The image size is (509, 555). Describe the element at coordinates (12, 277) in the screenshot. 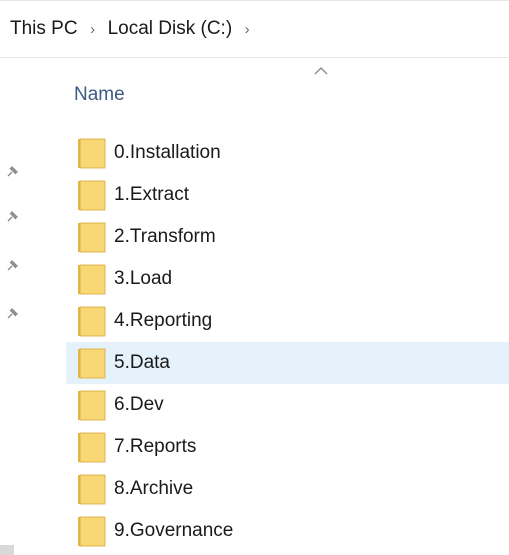

I see `quick-access-pins` at that location.